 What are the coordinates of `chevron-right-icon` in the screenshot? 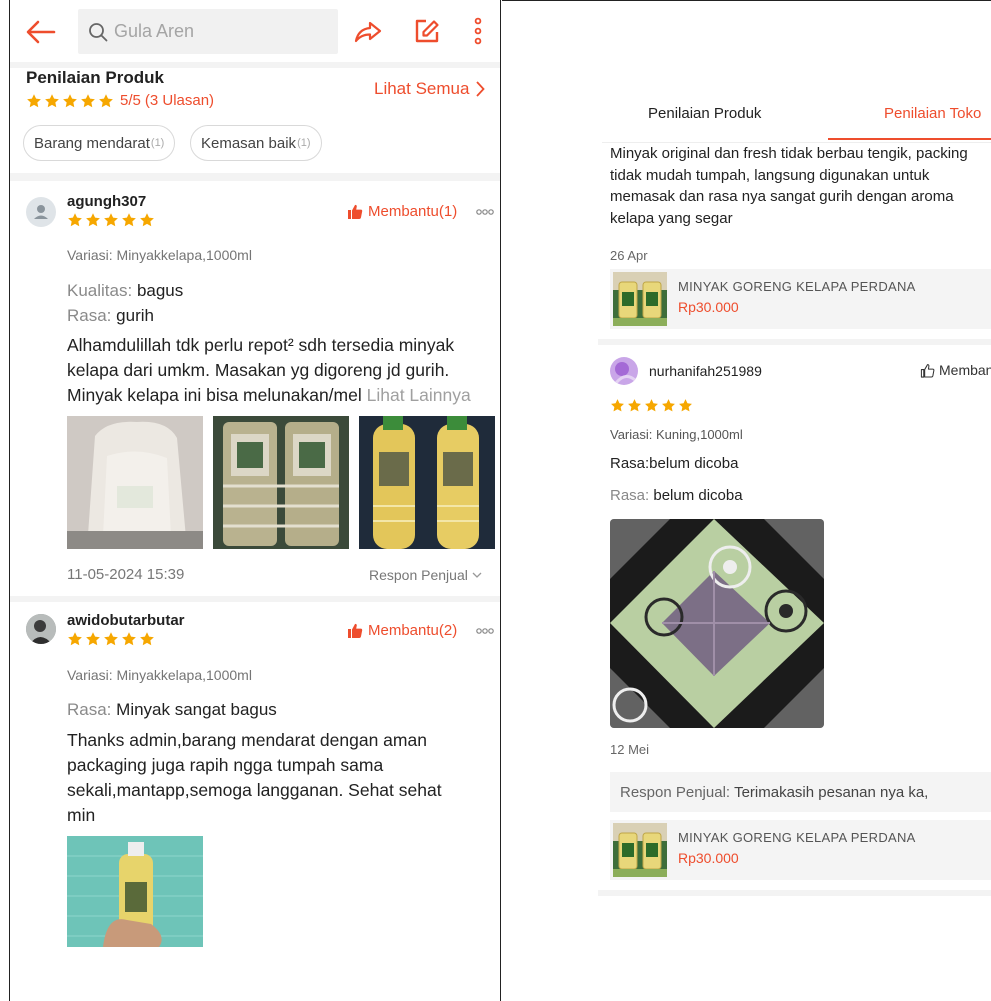 It's located at (481, 89).